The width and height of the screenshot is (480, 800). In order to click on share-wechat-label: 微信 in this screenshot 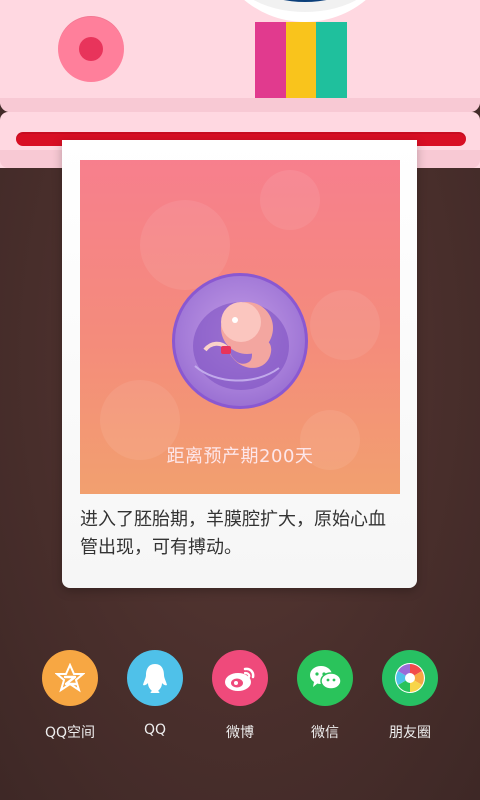, I will do `click(325, 733)`.